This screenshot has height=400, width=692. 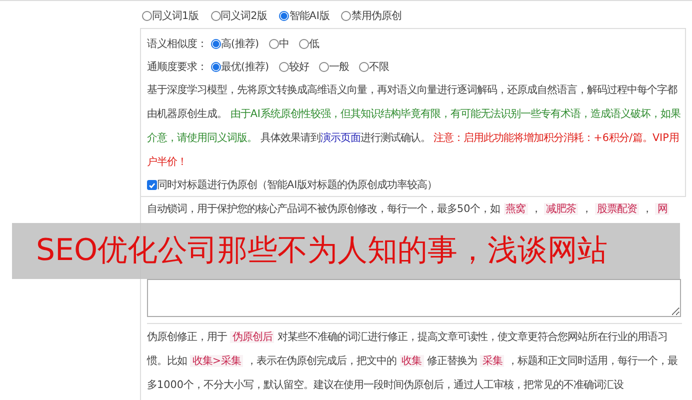 What do you see at coordinates (177, 43) in the screenshot?
I see `setting-label: 语义相似度：` at bounding box center [177, 43].